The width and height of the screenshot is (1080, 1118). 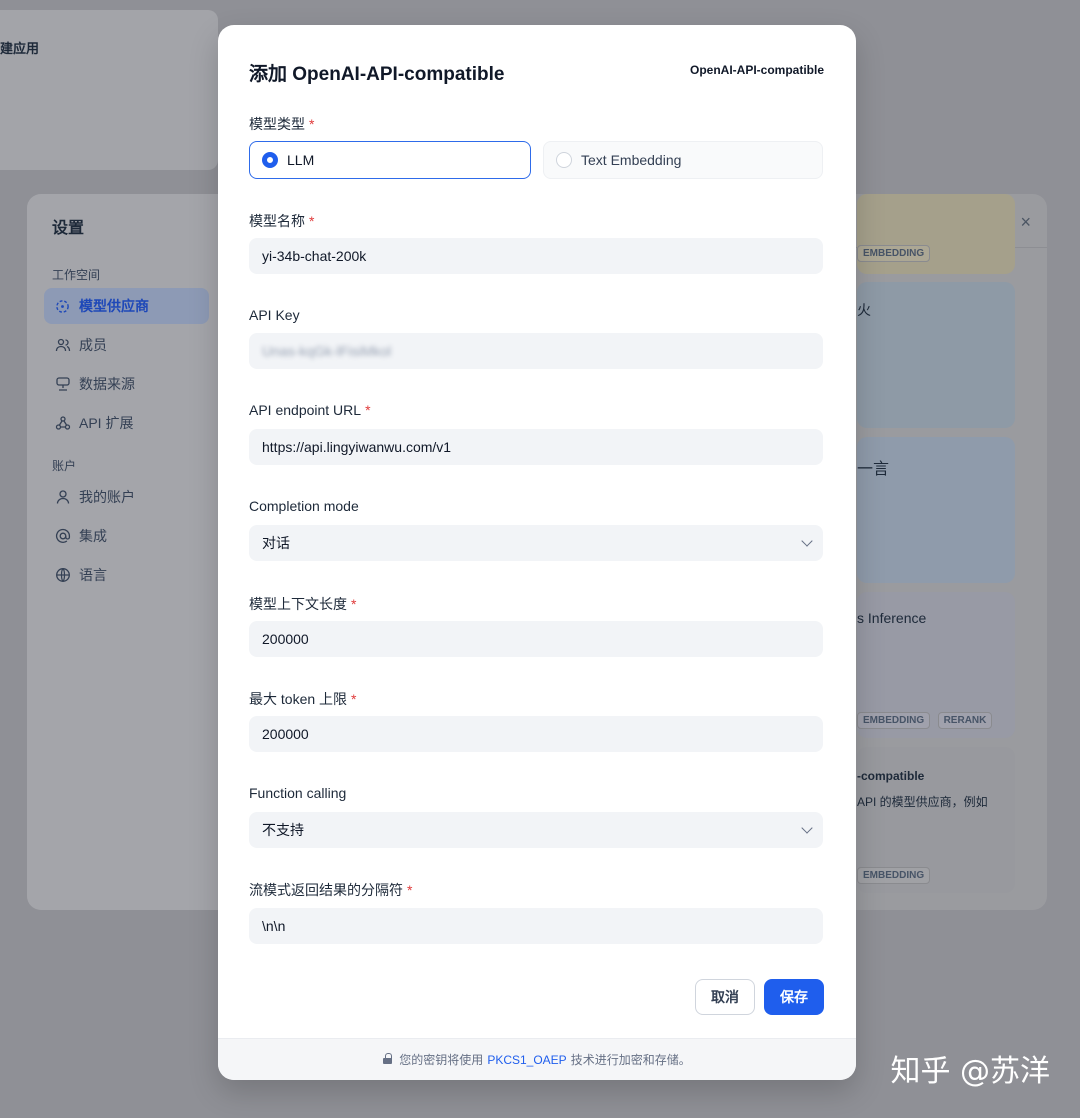 What do you see at coordinates (62, 306) in the screenshot?
I see `provider-icon` at bounding box center [62, 306].